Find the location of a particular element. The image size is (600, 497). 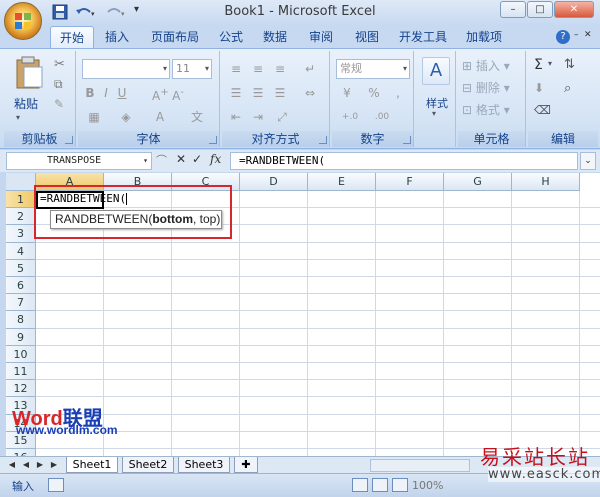

font-color-icon: A is located at coordinates (160, 117).